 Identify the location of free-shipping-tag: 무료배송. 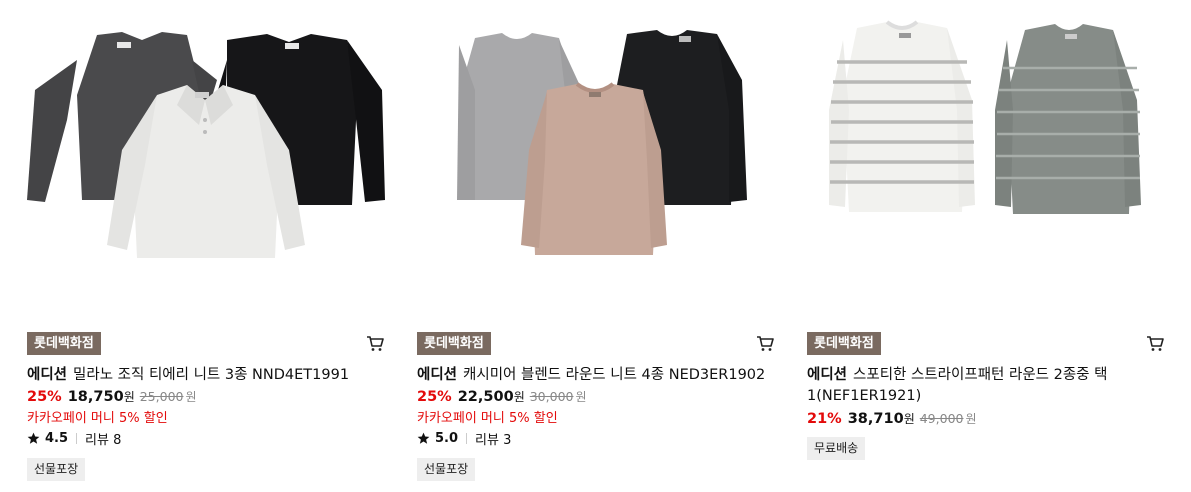
(836, 448).